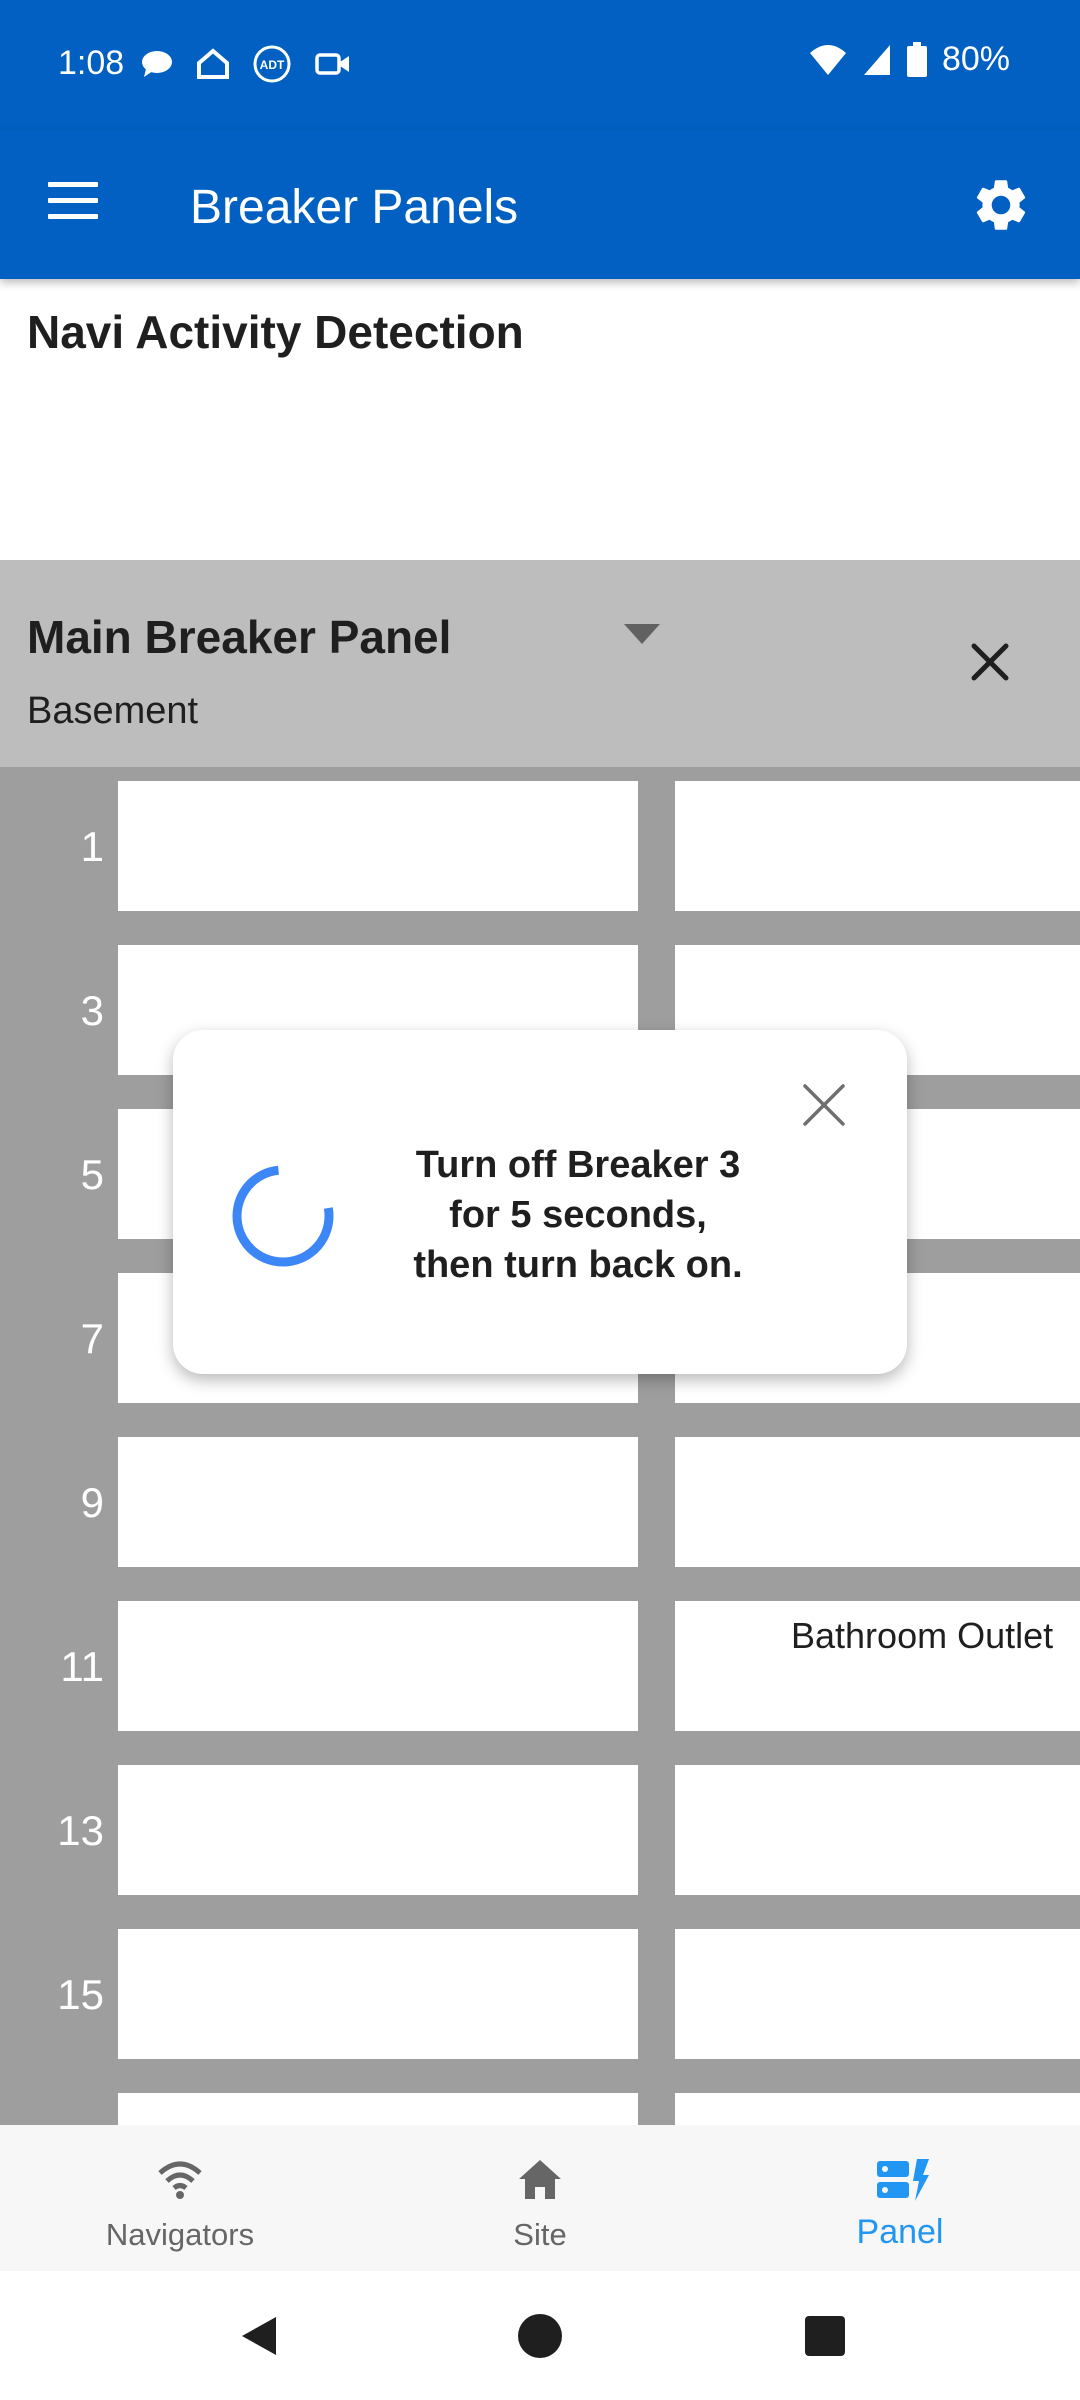 The width and height of the screenshot is (1080, 2400). What do you see at coordinates (82, 1666) in the screenshot?
I see `breaker-number: 11` at bounding box center [82, 1666].